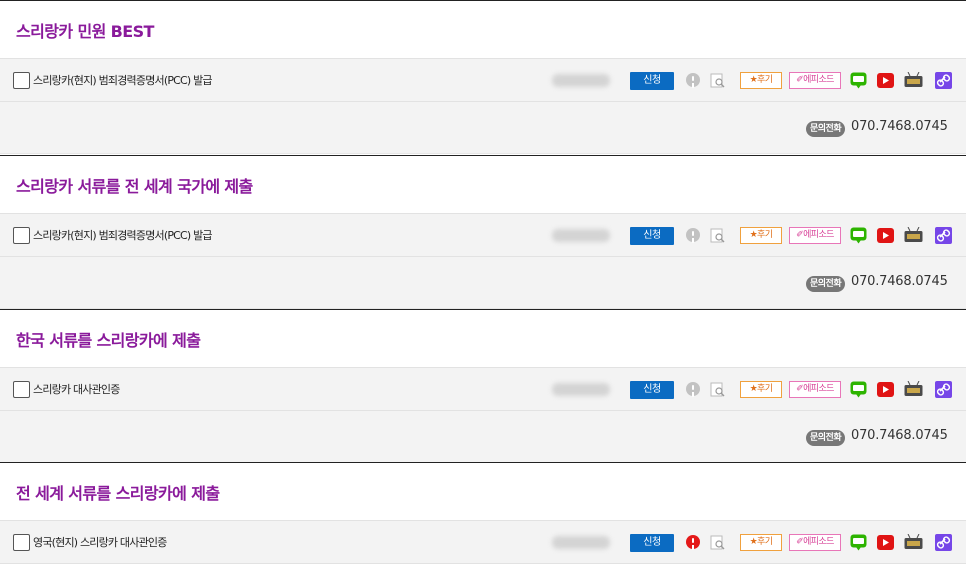 This screenshot has height=564, width=966. I want to click on section-title: 스리랑카 민원 BEST, so click(85, 31).